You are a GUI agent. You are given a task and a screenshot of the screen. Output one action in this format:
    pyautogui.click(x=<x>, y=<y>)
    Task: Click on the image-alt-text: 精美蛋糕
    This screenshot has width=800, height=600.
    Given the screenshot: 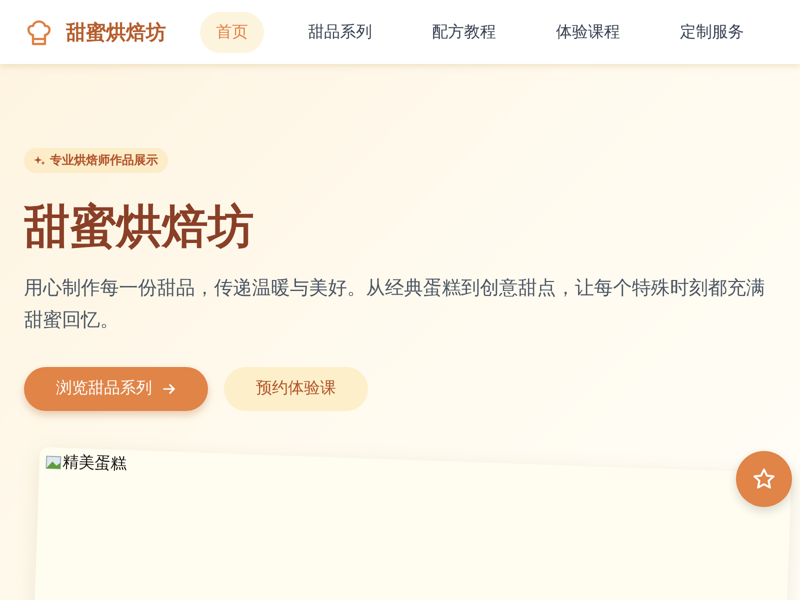 What is the action you would take?
    pyautogui.click(x=94, y=463)
    